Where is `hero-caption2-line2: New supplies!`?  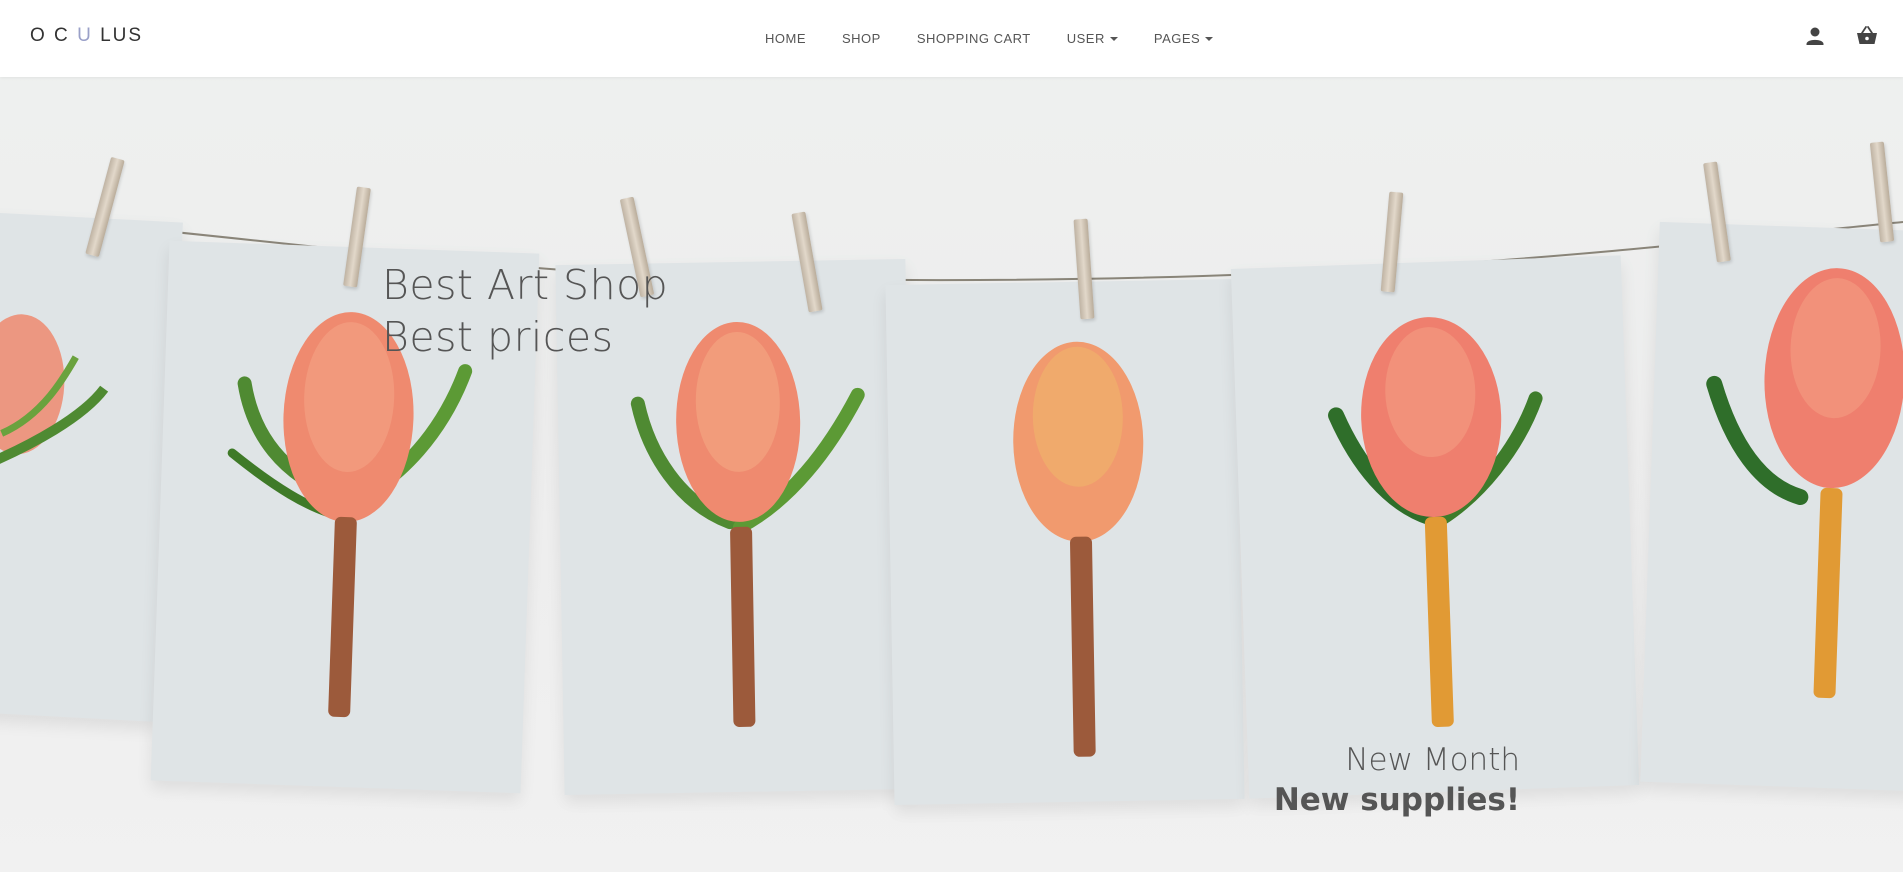
hero-caption2-line2: New supplies! is located at coordinates (1396, 800).